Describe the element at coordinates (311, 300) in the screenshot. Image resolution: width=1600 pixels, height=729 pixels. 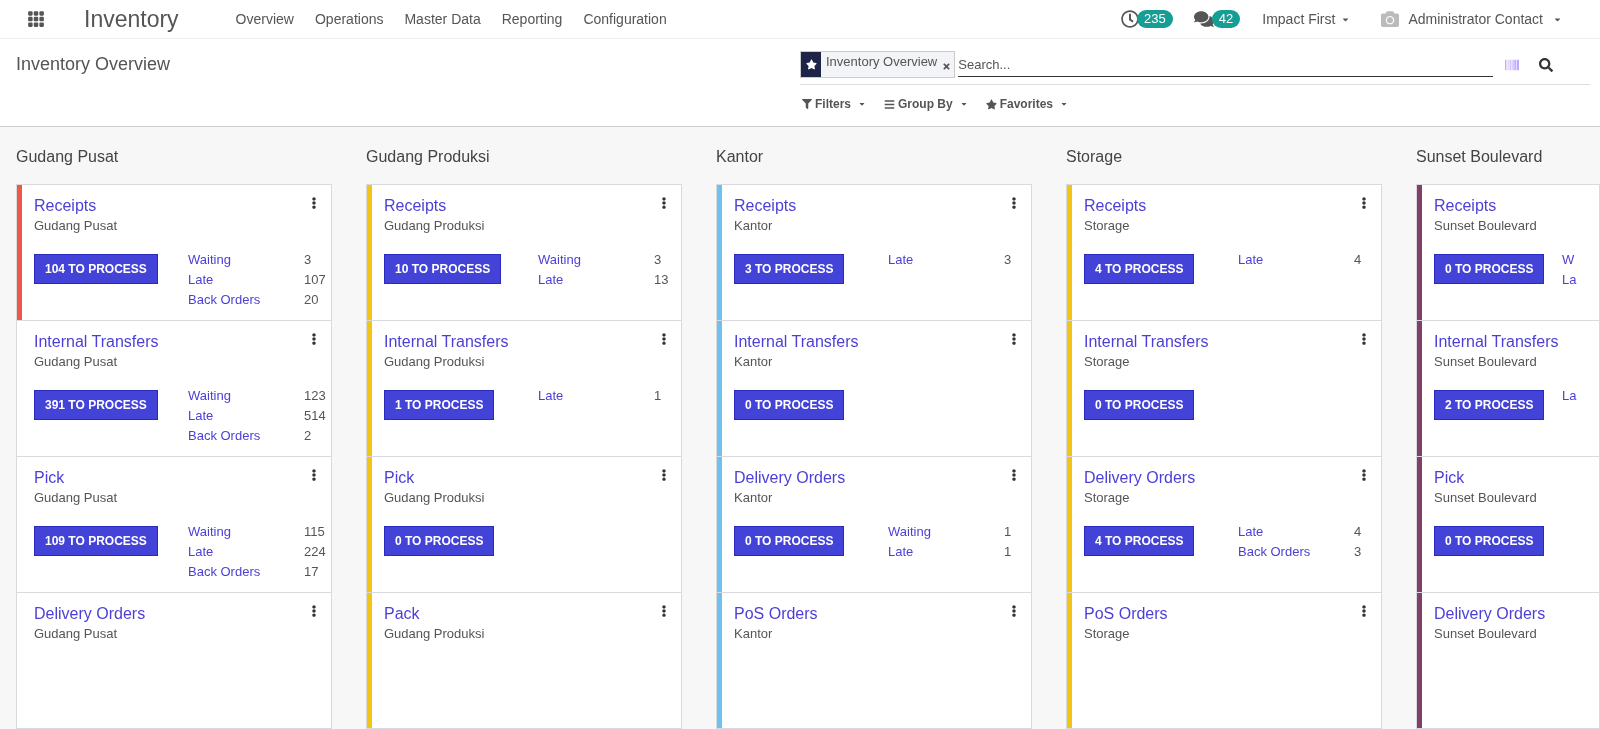
I see `stat-count: 20` at that location.